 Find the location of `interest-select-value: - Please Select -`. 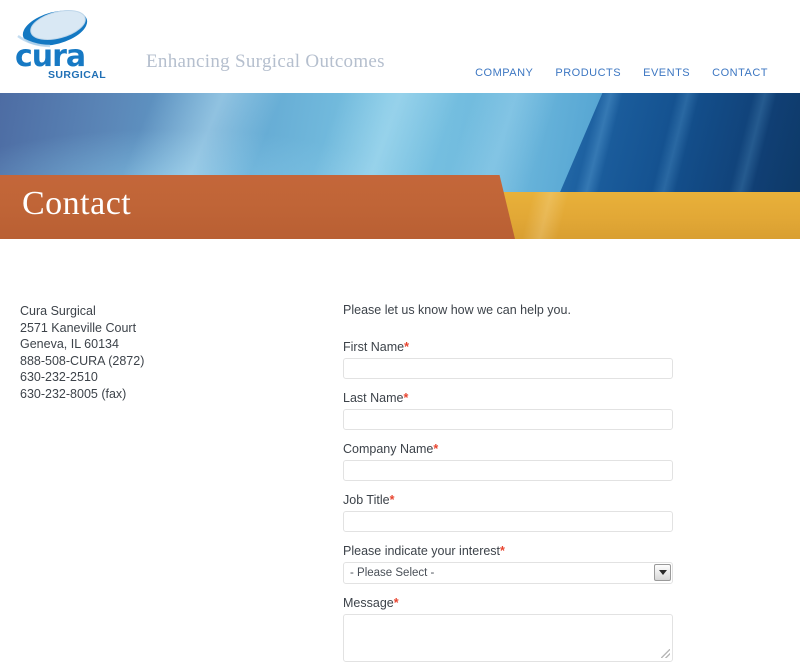

interest-select-value: - Please Select - is located at coordinates (508, 573).